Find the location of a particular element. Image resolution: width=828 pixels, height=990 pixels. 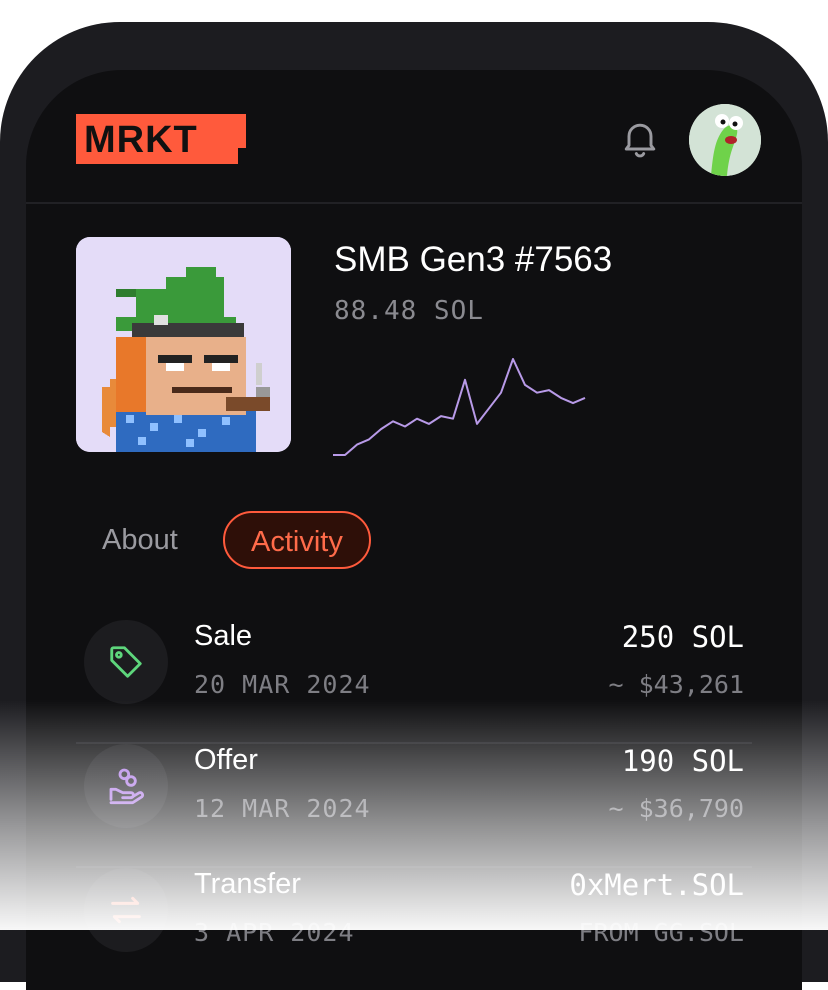

tag-icon-circle is located at coordinates (126, 662).